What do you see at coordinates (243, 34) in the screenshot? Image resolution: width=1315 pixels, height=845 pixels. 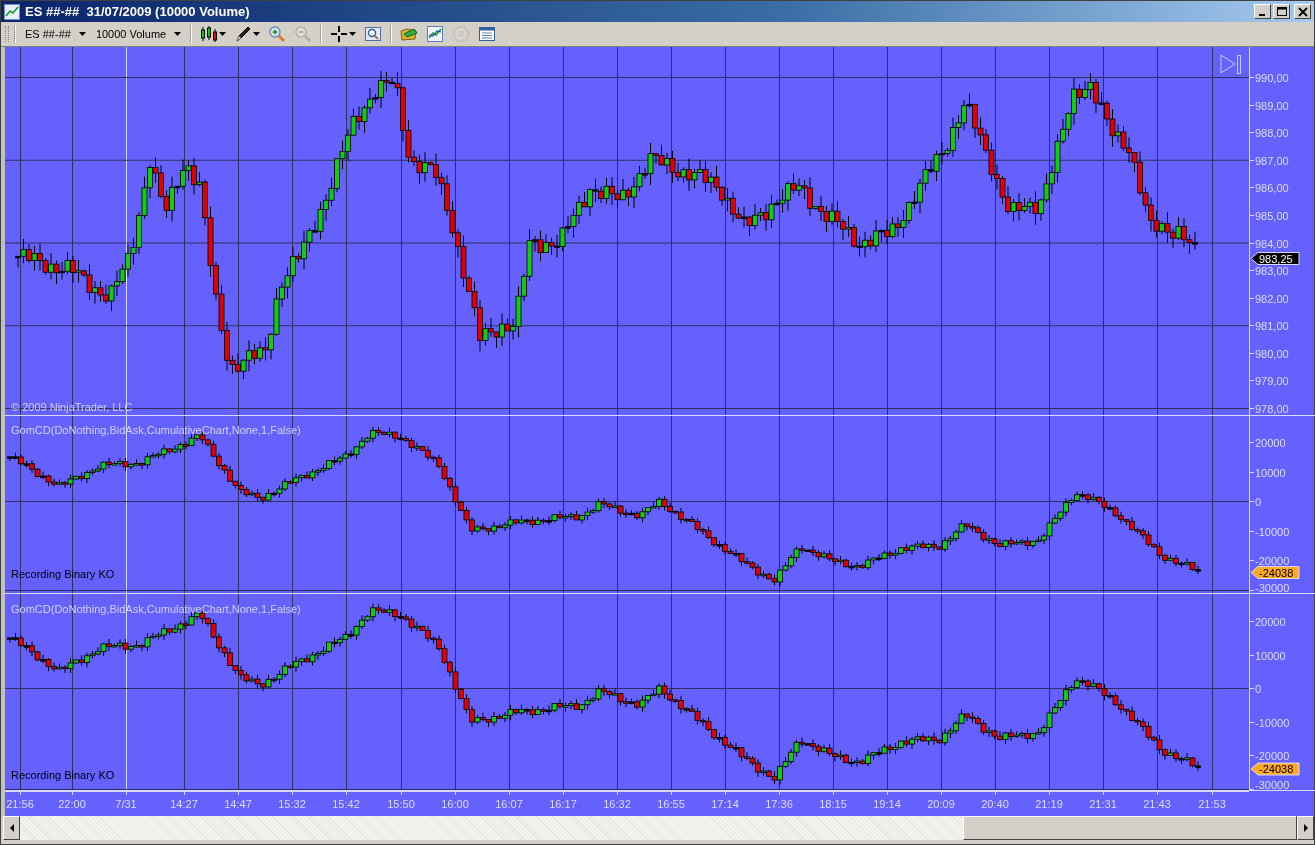 I see `pencil-icon` at bounding box center [243, 34].